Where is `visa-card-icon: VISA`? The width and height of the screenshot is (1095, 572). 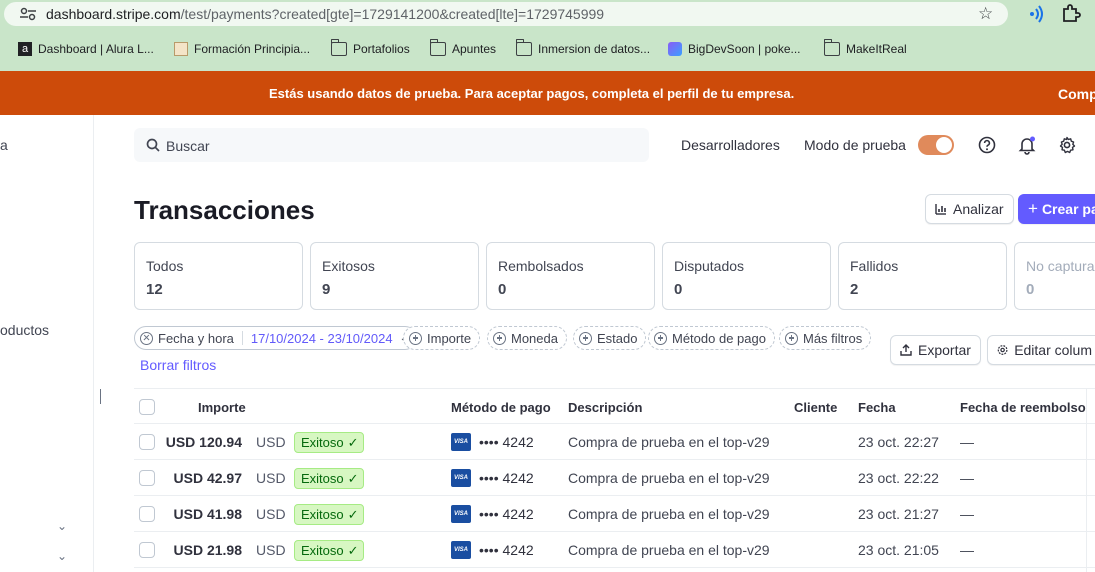 visa-card-icon: VISA is located at coordinates (461, 442).